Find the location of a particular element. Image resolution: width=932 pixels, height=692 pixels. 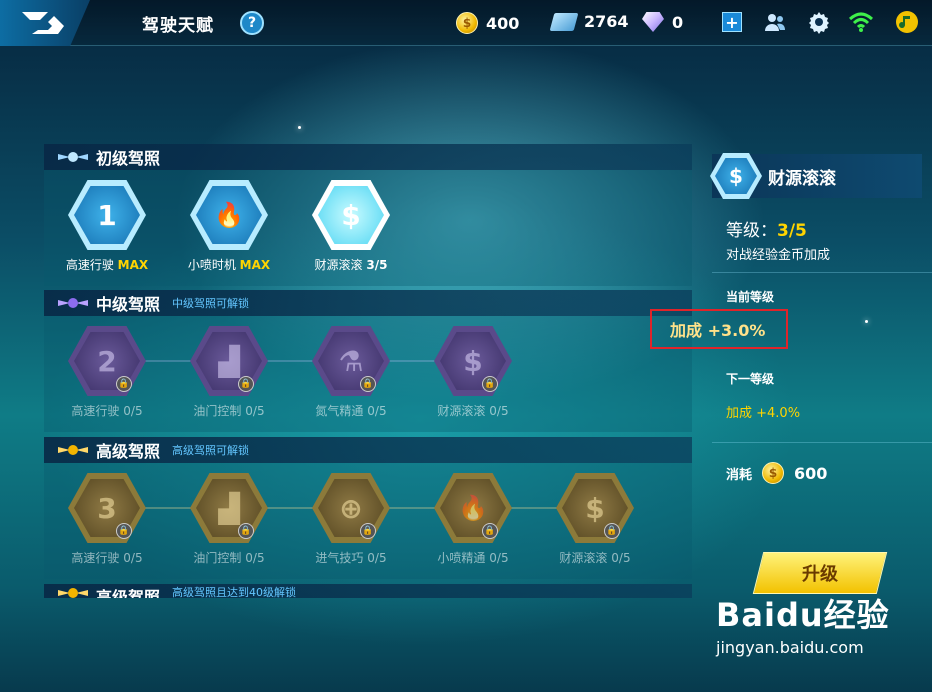

back-button is located at coordinates (45, 23).